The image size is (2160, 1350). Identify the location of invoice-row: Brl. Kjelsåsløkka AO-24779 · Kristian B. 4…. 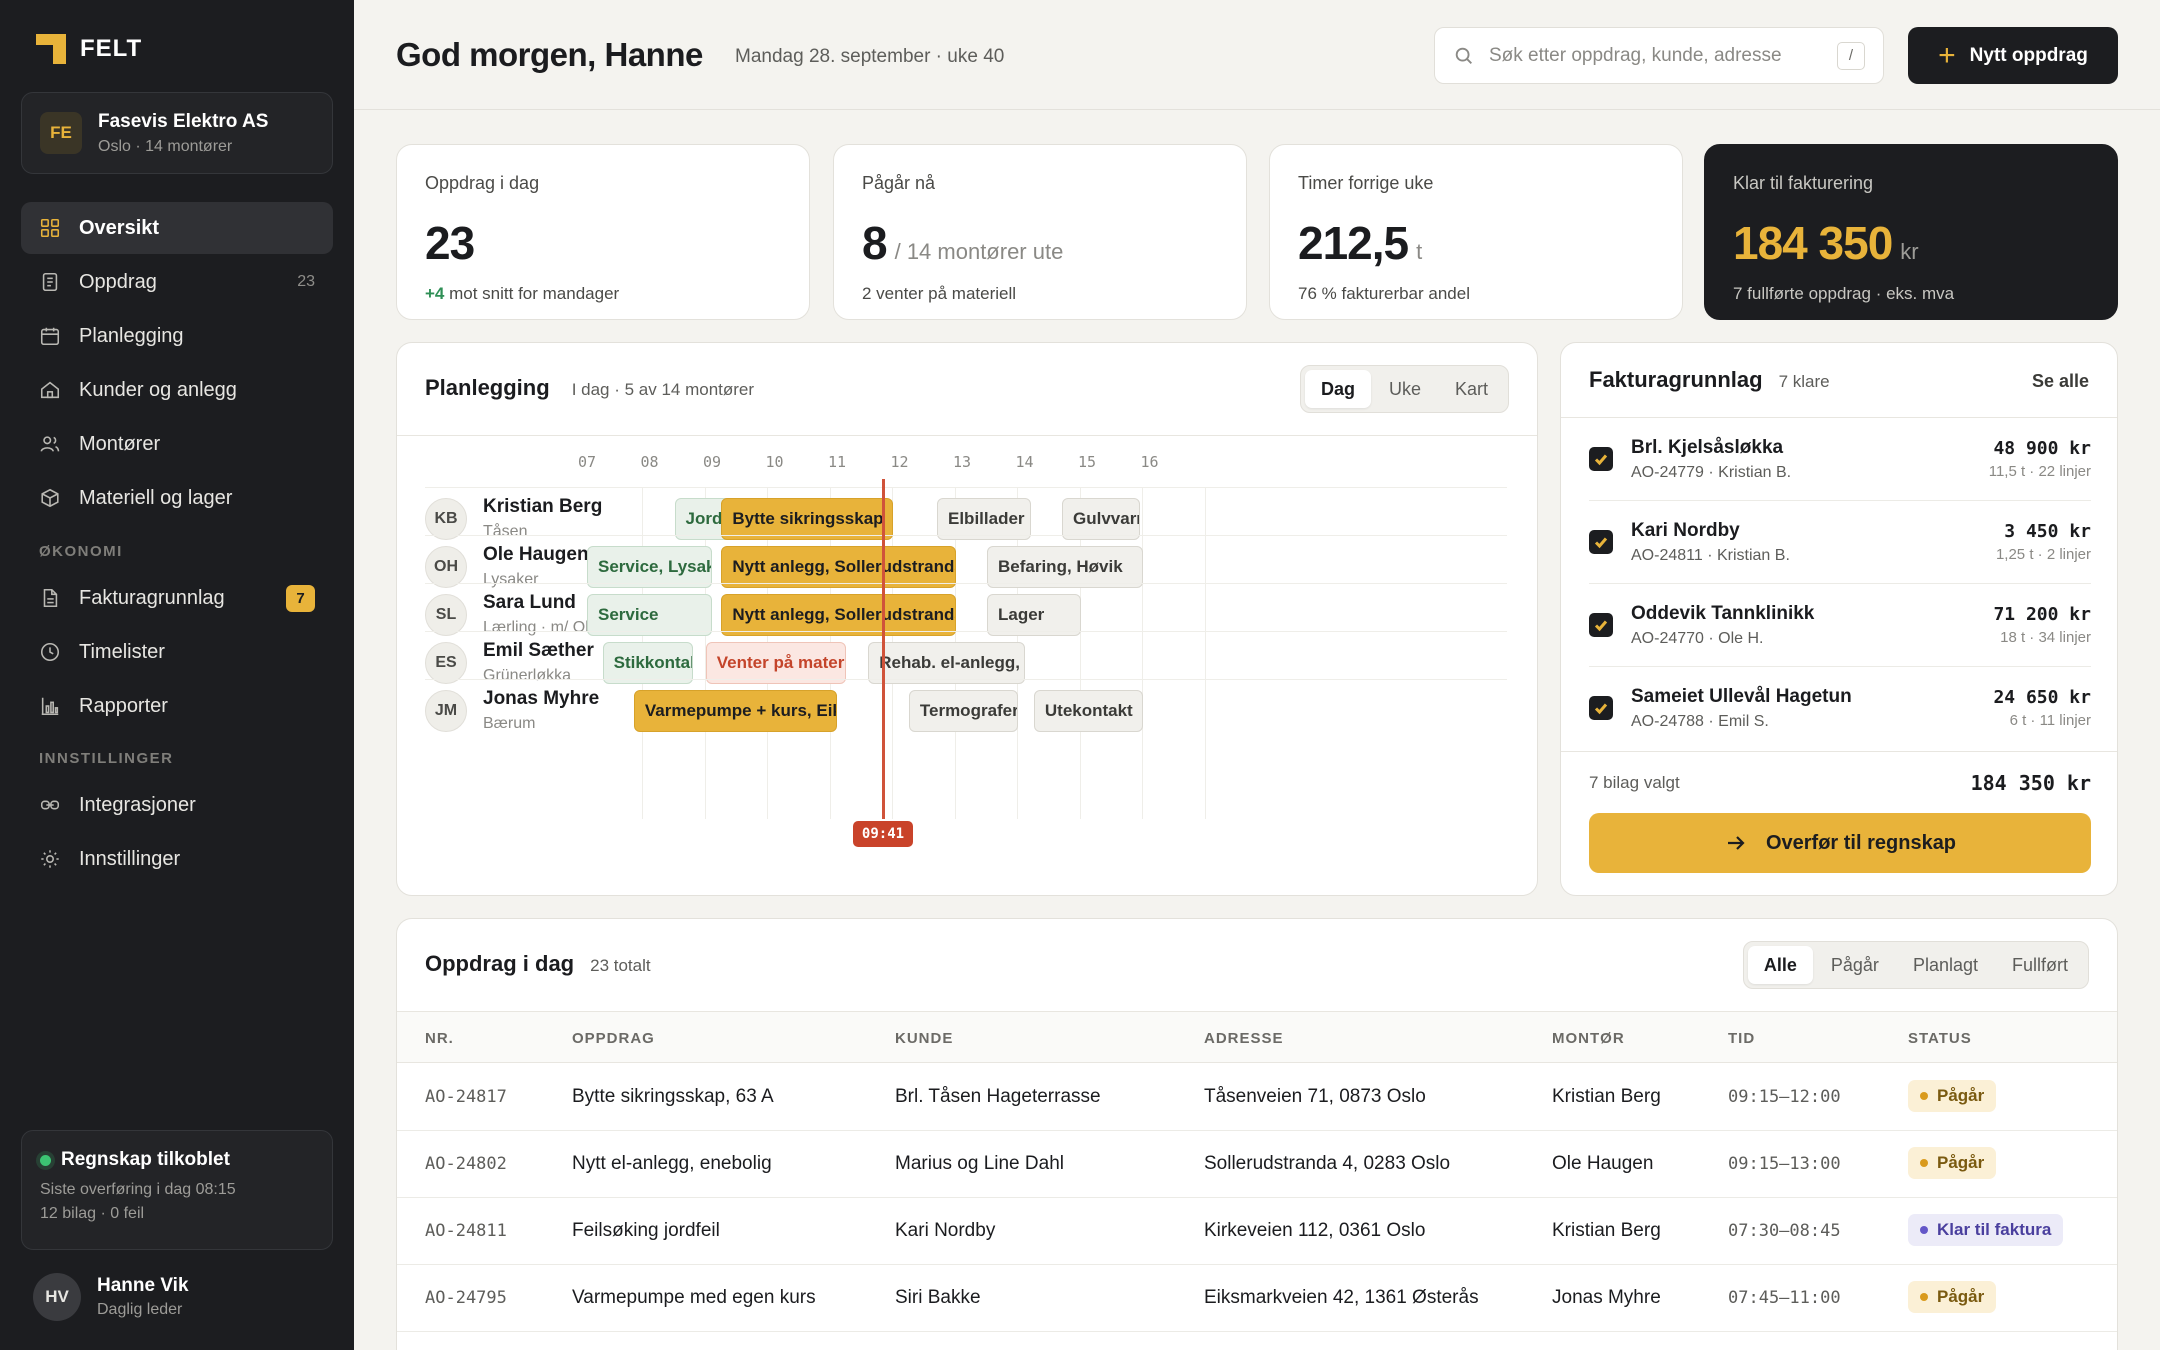
(1840, 459).